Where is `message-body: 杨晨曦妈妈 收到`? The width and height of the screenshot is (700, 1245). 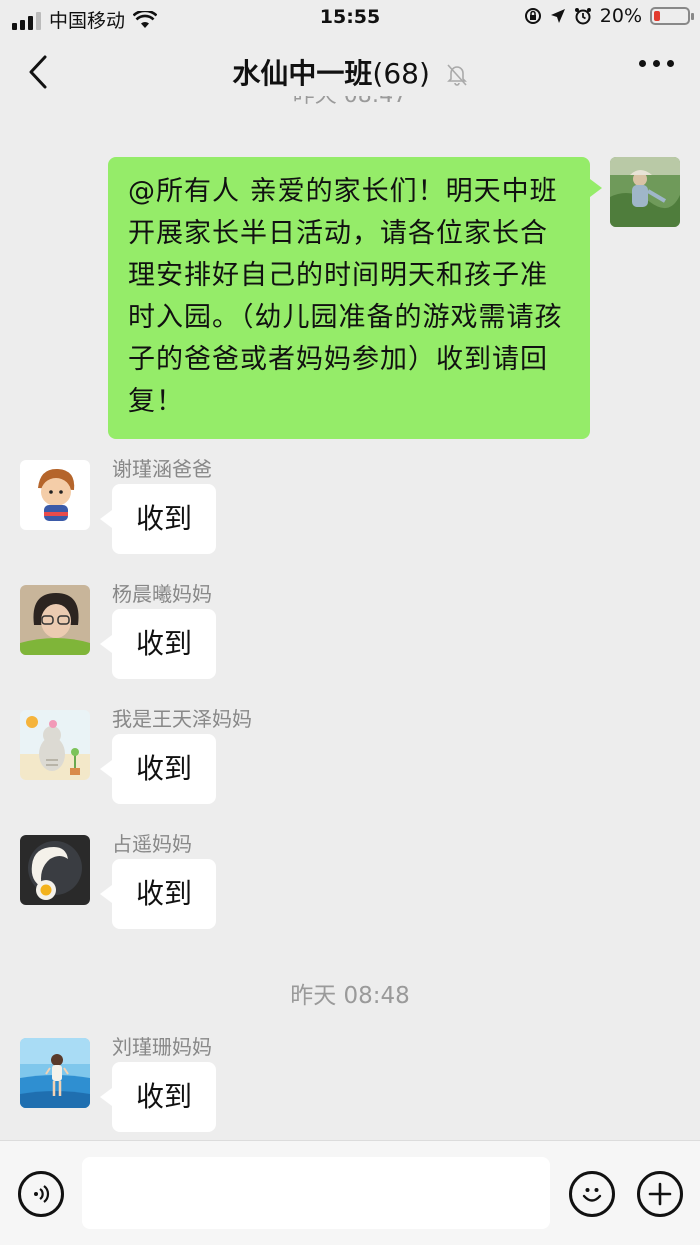
message-body: 杨晨曦妈妈 收到 is located at coordinates (158, 629).